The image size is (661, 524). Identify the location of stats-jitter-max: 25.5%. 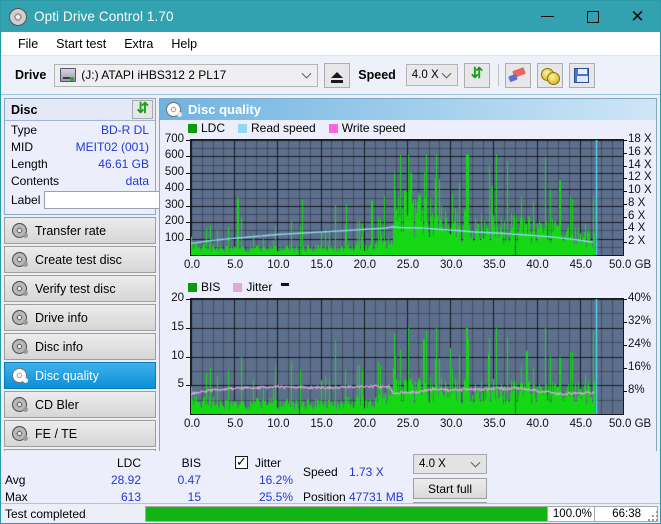
(275, 497).